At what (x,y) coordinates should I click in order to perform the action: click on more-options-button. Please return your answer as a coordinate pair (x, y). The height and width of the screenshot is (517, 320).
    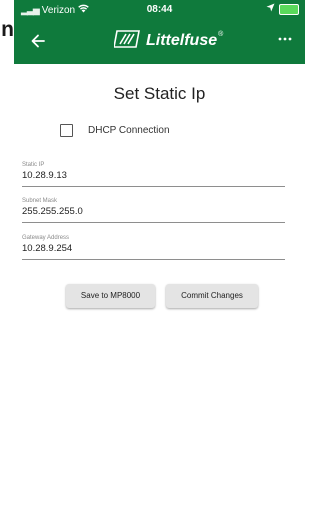
    Looking at the image, I should click on (285, 40).